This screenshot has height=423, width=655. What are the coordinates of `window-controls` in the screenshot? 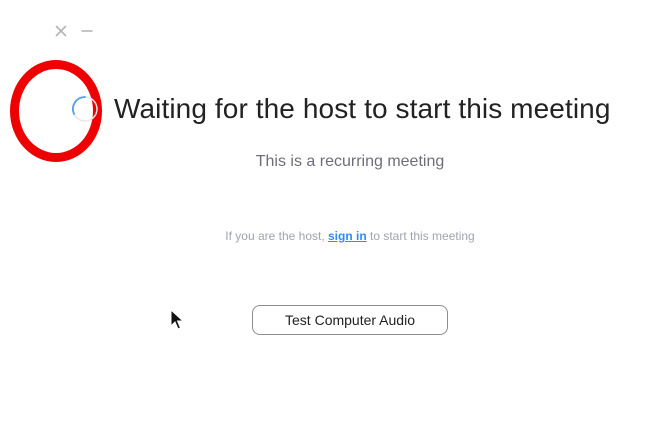 It's located at (74, 31).